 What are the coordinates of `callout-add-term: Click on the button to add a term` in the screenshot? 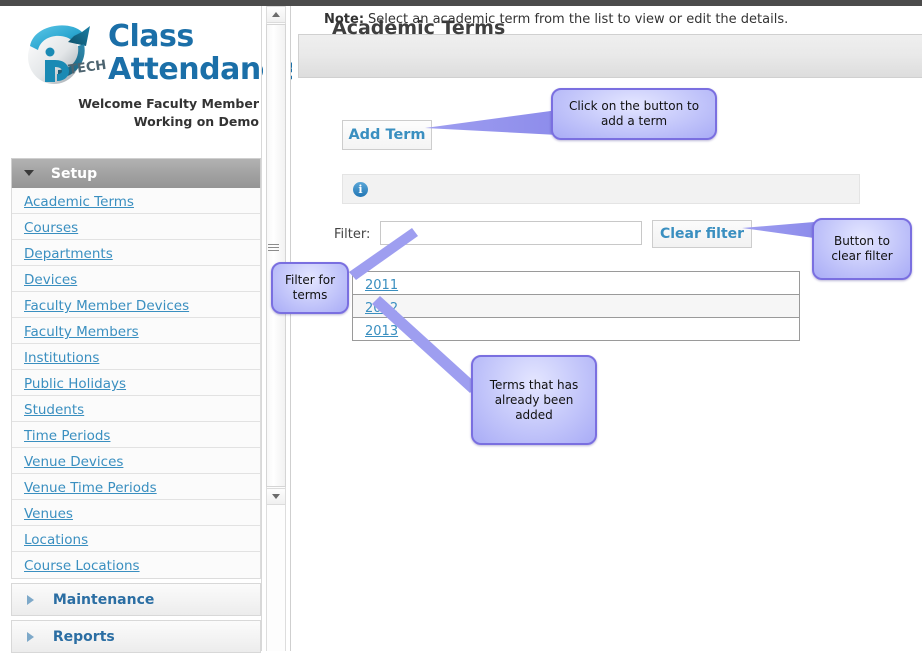 It's located at (634, 114).